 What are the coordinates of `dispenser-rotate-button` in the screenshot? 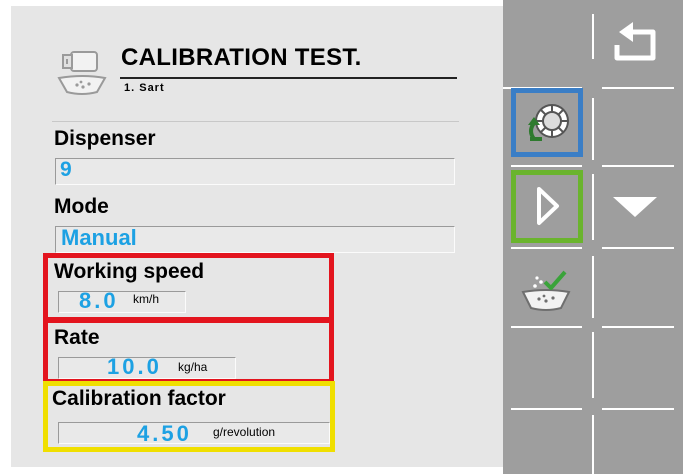 It's located at (547, 122).